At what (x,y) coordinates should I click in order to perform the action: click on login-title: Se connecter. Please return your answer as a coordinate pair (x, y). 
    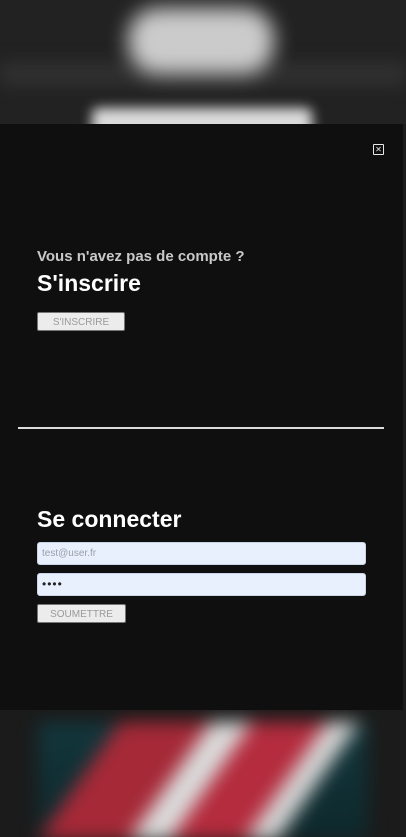
    Looking at the image, I should click on (109, 519).